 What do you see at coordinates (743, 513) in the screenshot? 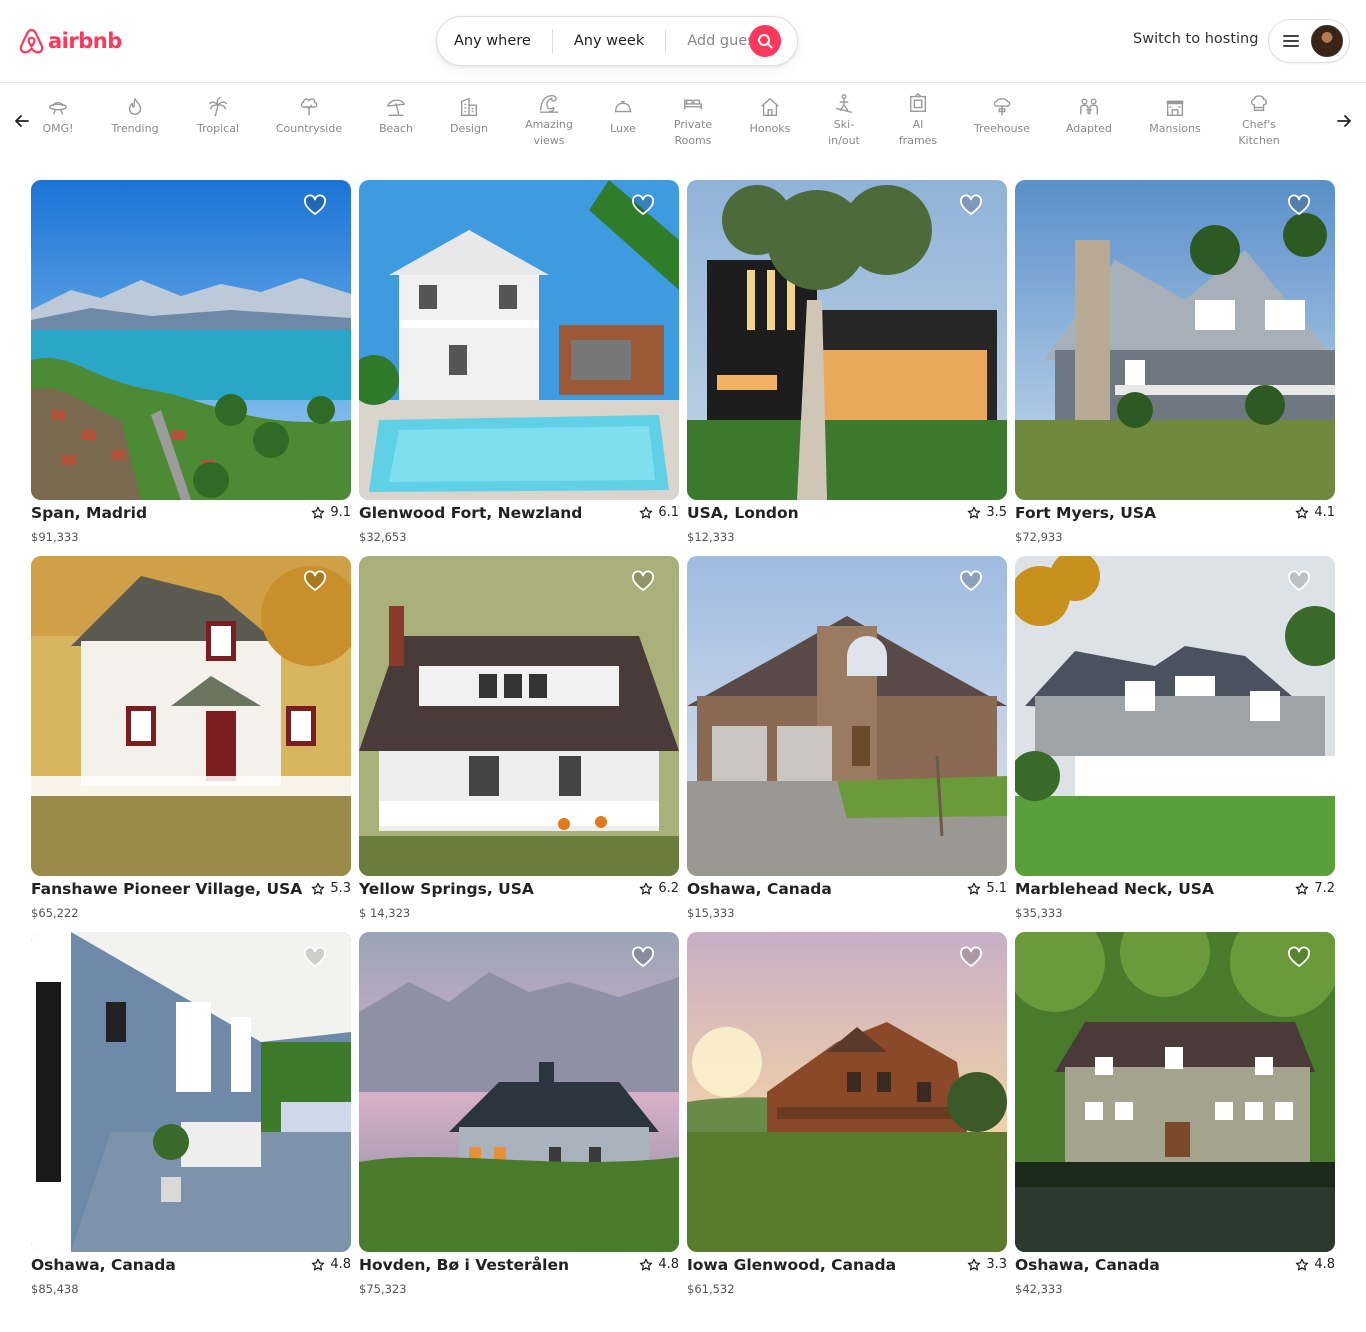
I see `listing-title: USA, London` at bounding box center [743, 513].